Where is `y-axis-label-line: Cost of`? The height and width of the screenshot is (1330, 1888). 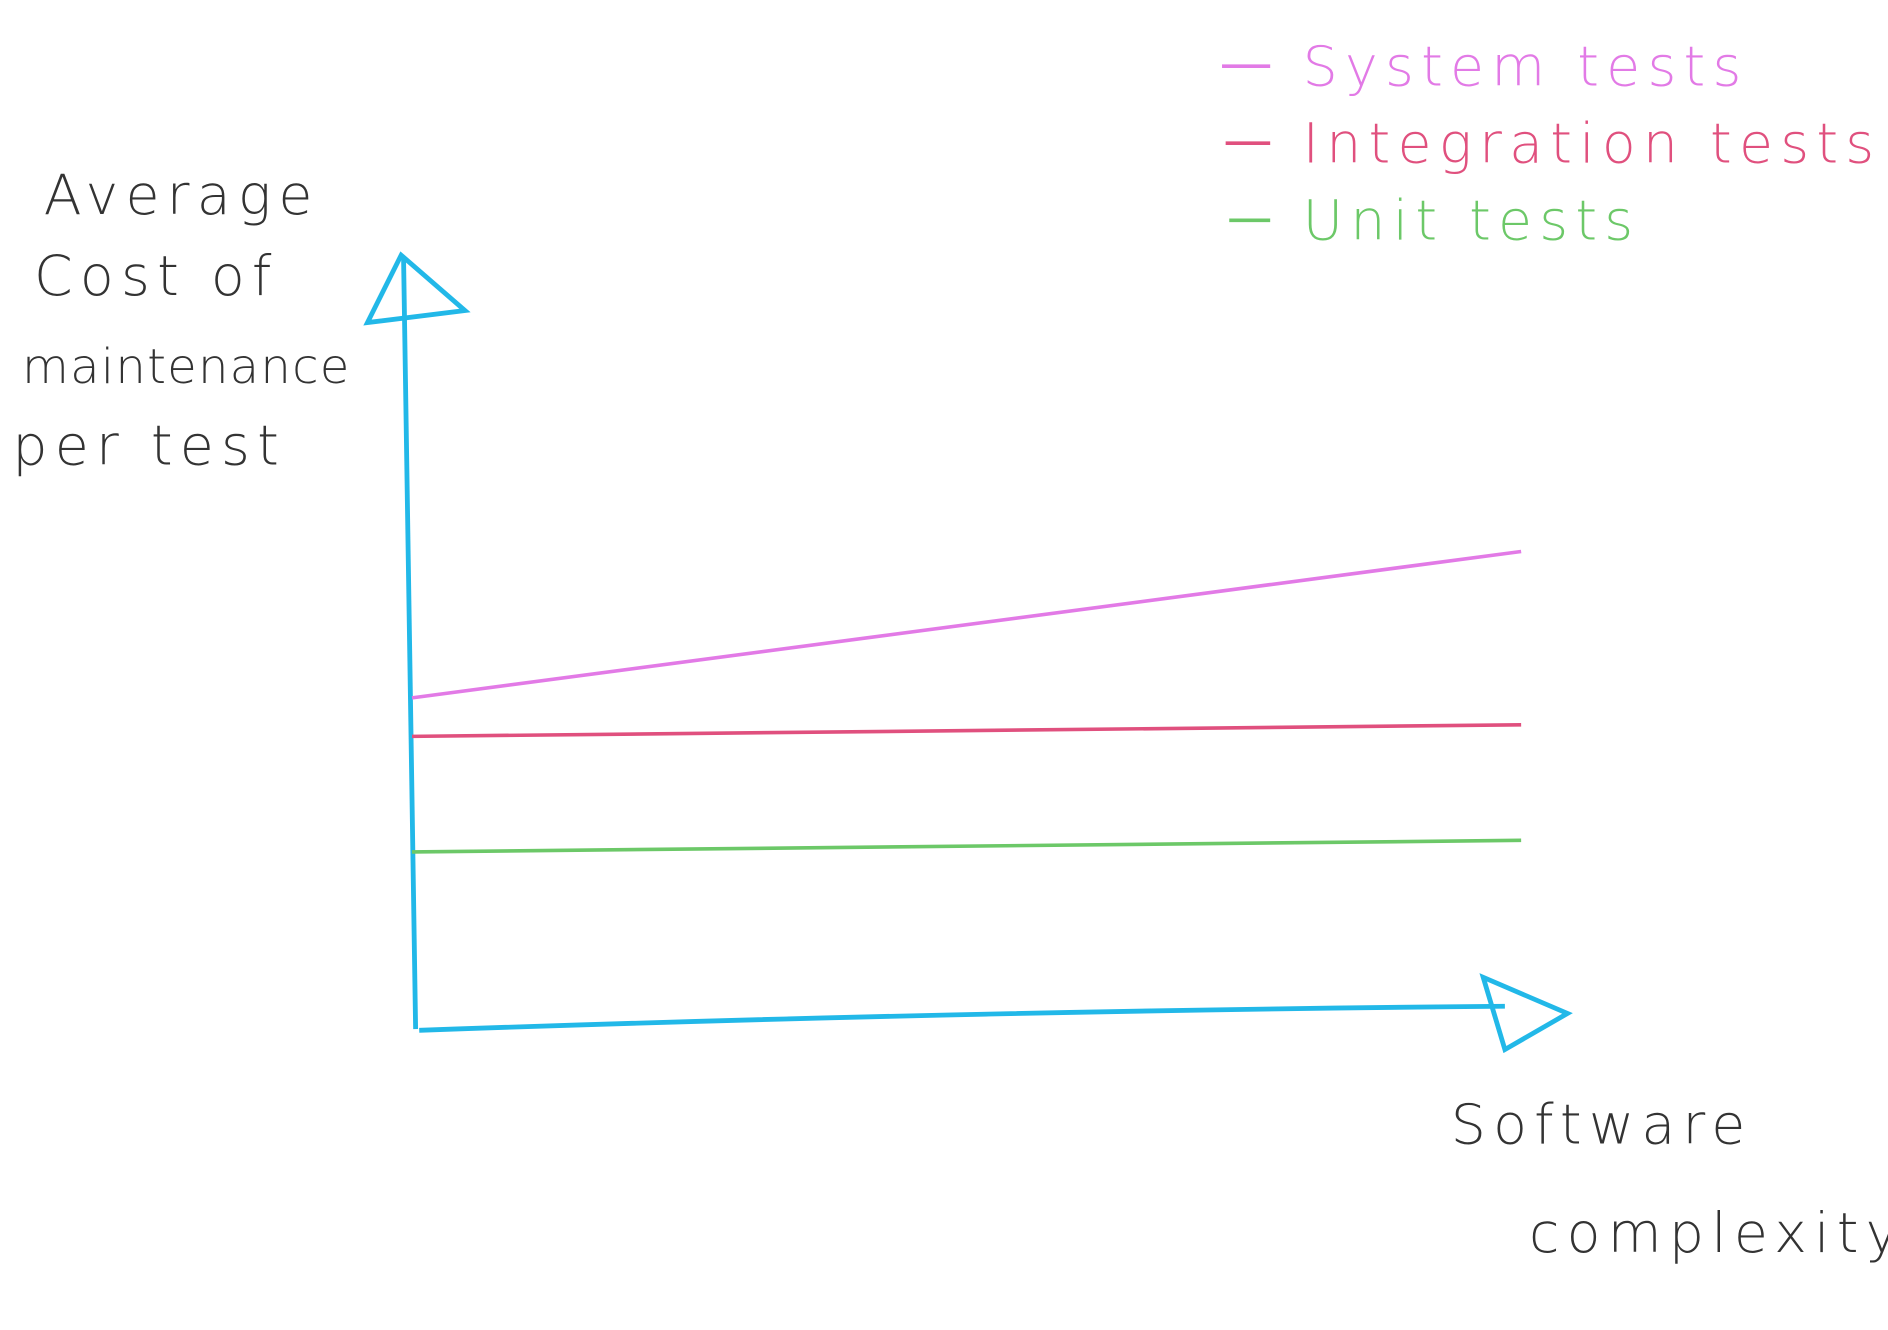
y-axis-label-line: Cost of is located at coordinates (156, 277).